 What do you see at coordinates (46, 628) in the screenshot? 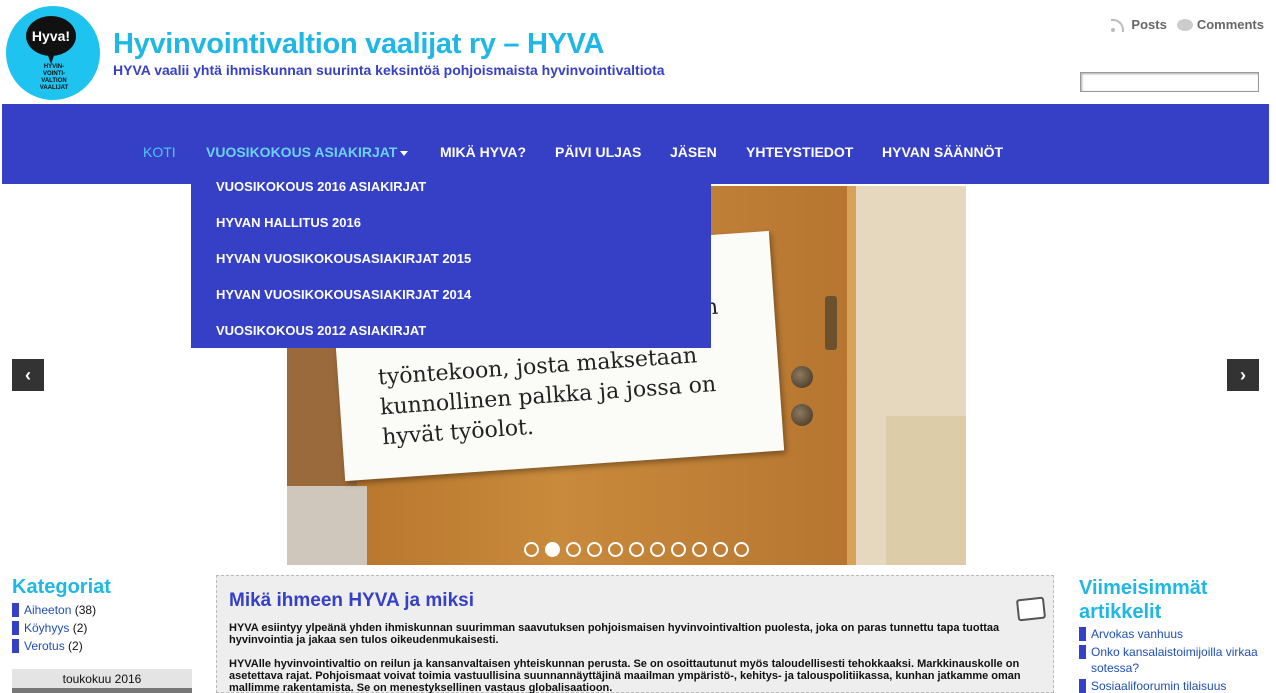
I see `category-link-koyhyys: Köyhyys` at bounding box center [46, 628].